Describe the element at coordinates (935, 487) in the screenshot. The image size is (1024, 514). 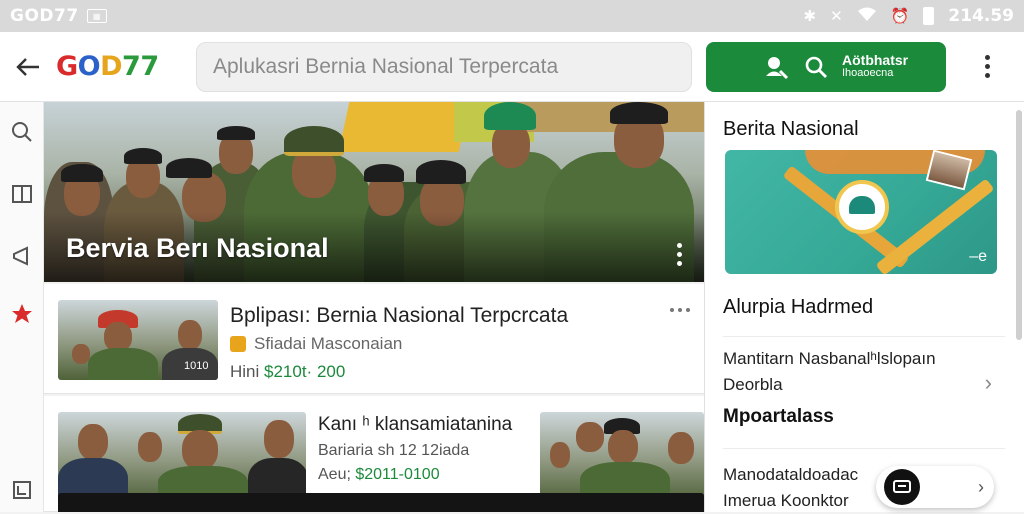
I see `floating-chat-button: ›` at that location.